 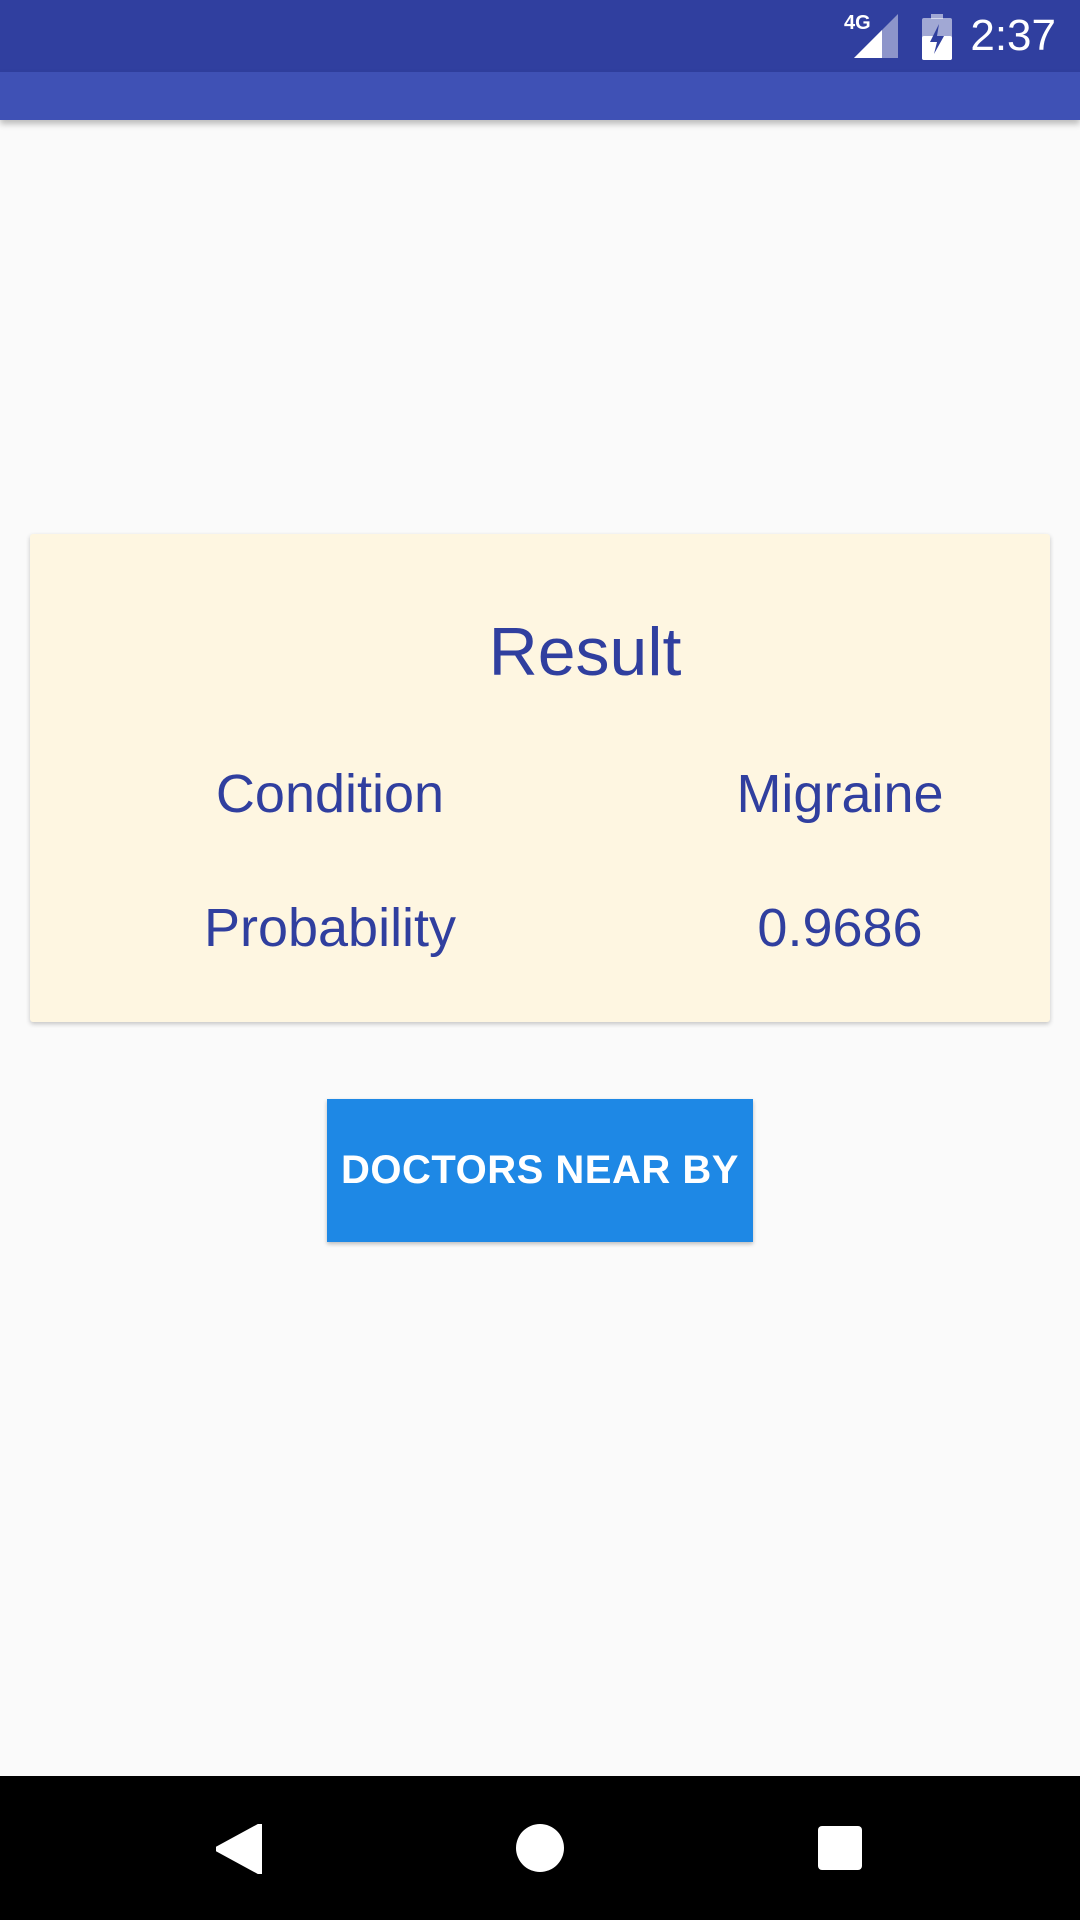 What do you see at coordinates (540, 96) in the screenshot?
I see `app-bar` at bounding box center [540, 96].